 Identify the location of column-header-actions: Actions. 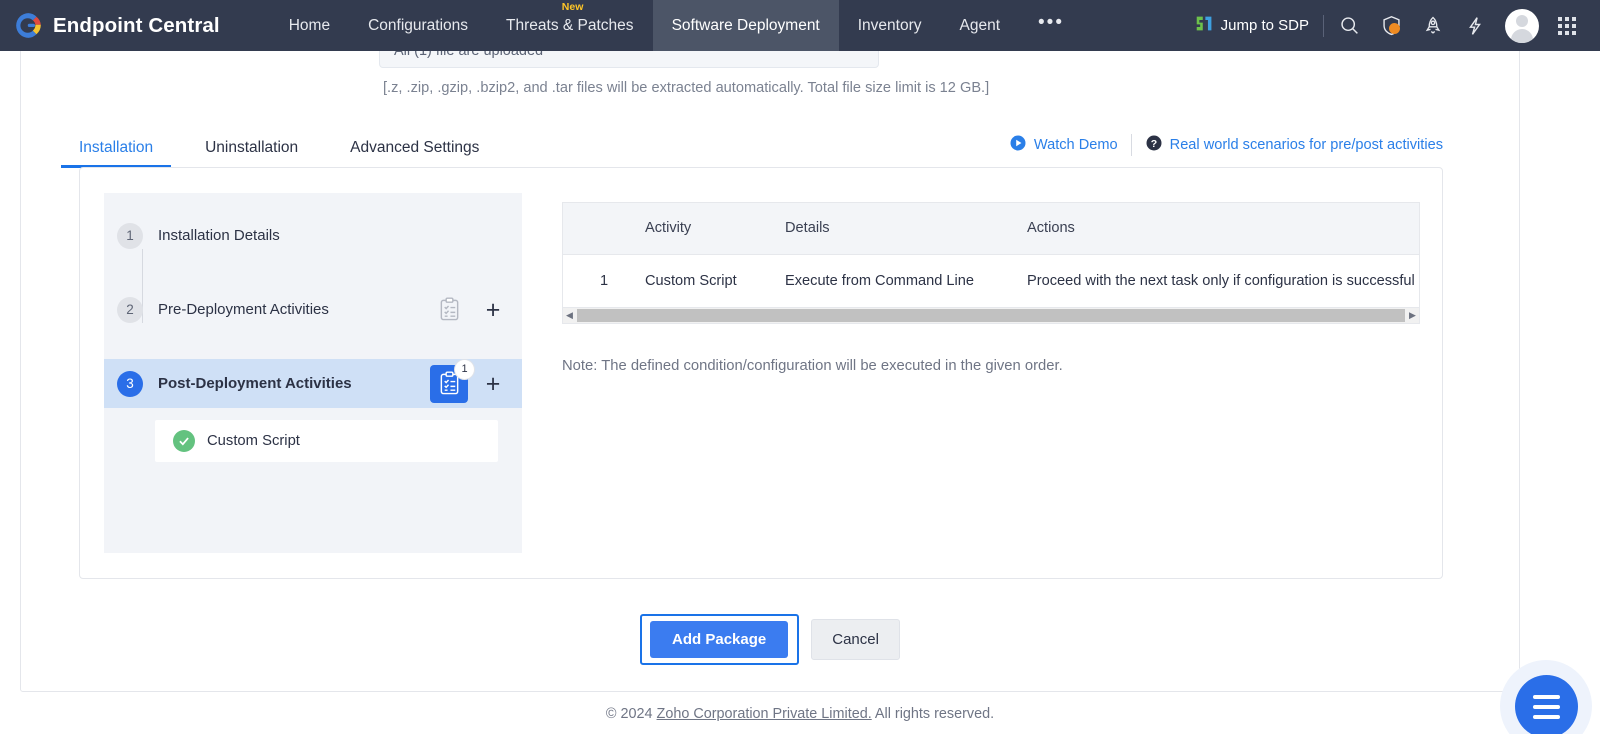
(1223, 229).